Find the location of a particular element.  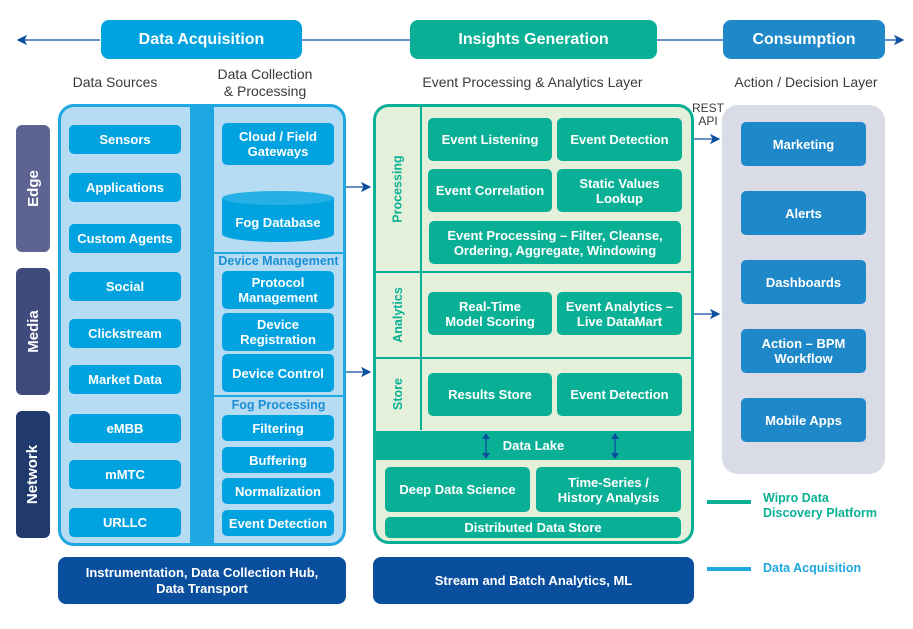

deep-data-science: Deep Data Science is located at coordinates (457, 489).